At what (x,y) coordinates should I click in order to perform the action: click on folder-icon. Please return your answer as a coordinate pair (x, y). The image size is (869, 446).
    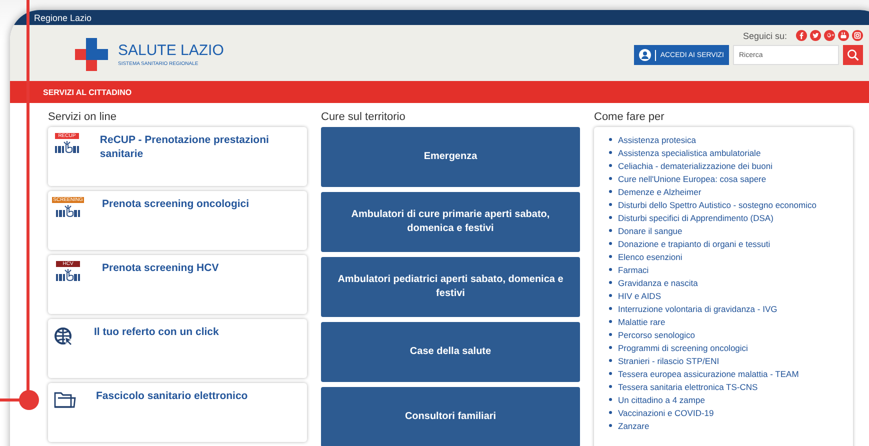
    Looking at the image, I should click on (65, 400).